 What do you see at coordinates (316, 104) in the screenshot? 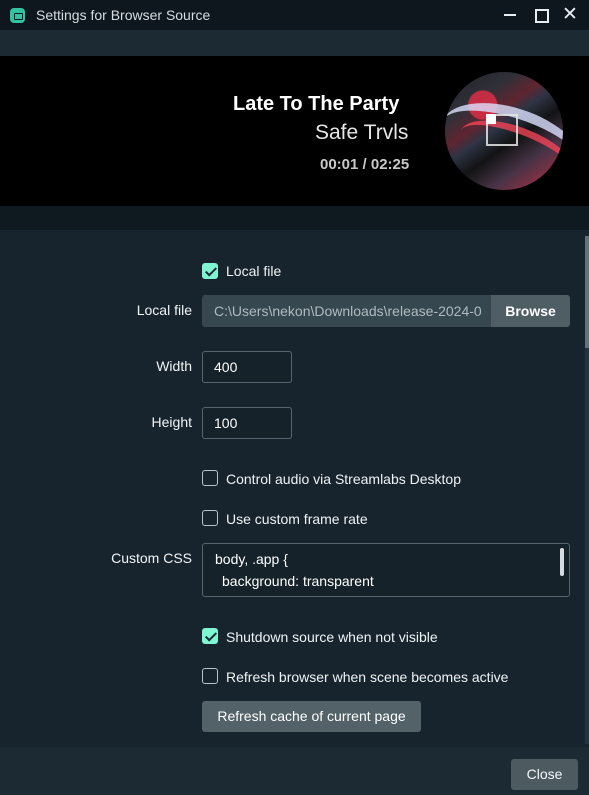
I see `track-title: Late To The Party` at bounding box center [316, 104].